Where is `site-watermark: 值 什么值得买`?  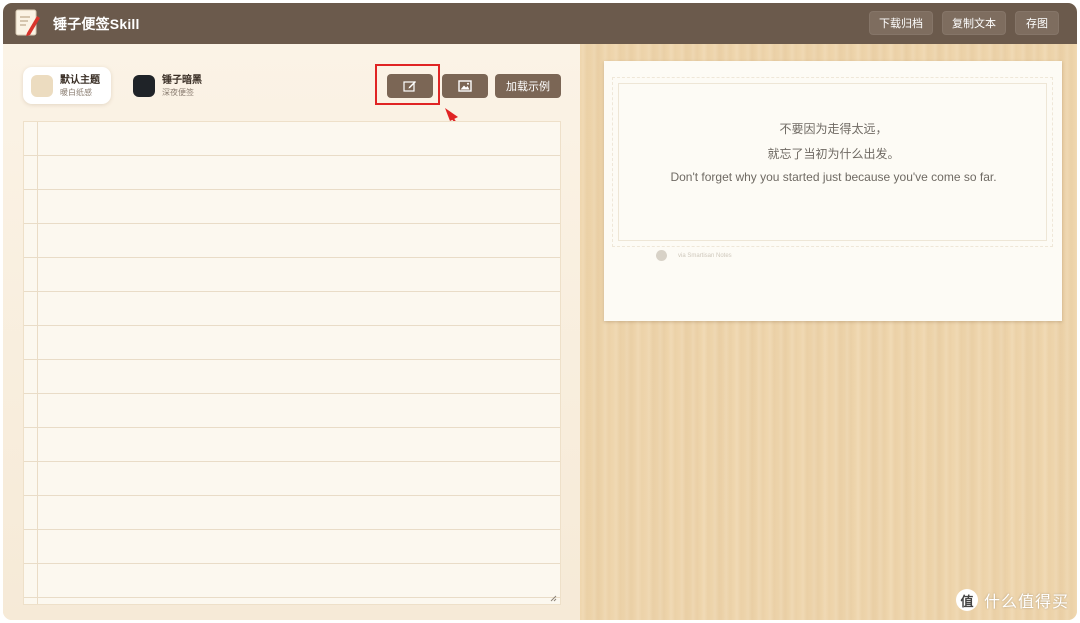 site-watermark: 值 什么值得买 is located at coordinates (1012, 600).